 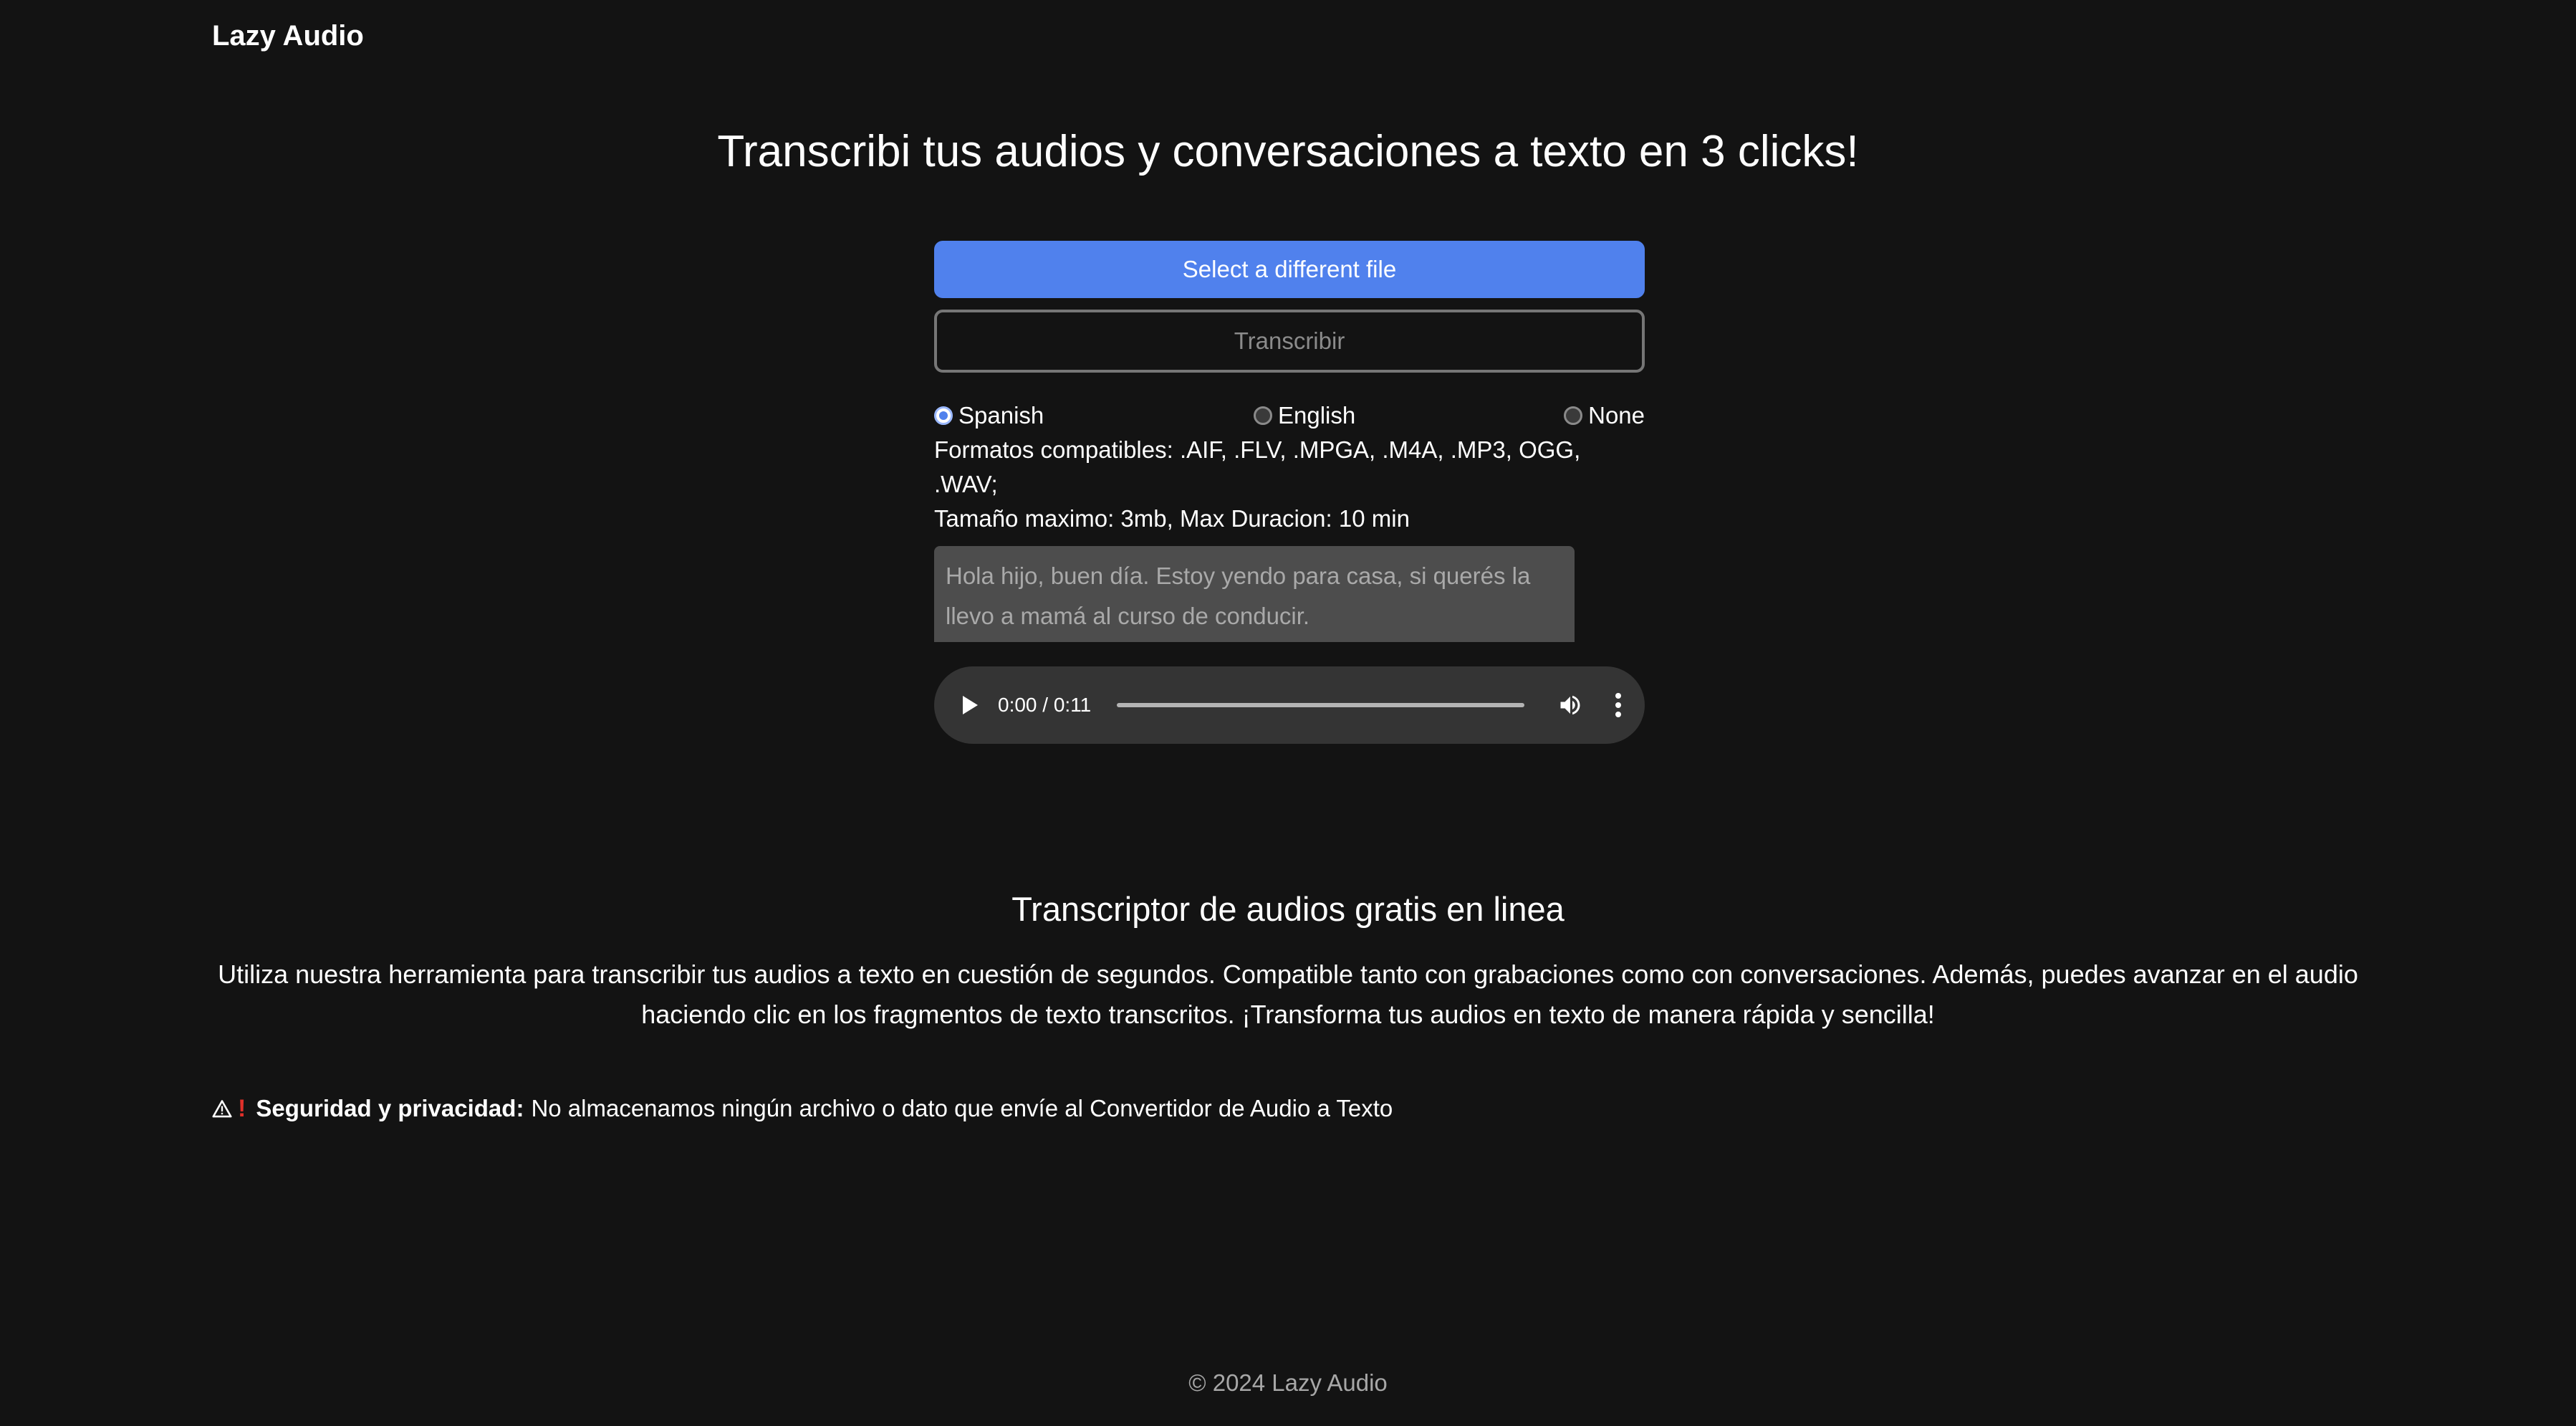 I want to click on language-option-english: English, so click(x=1305, y=415).